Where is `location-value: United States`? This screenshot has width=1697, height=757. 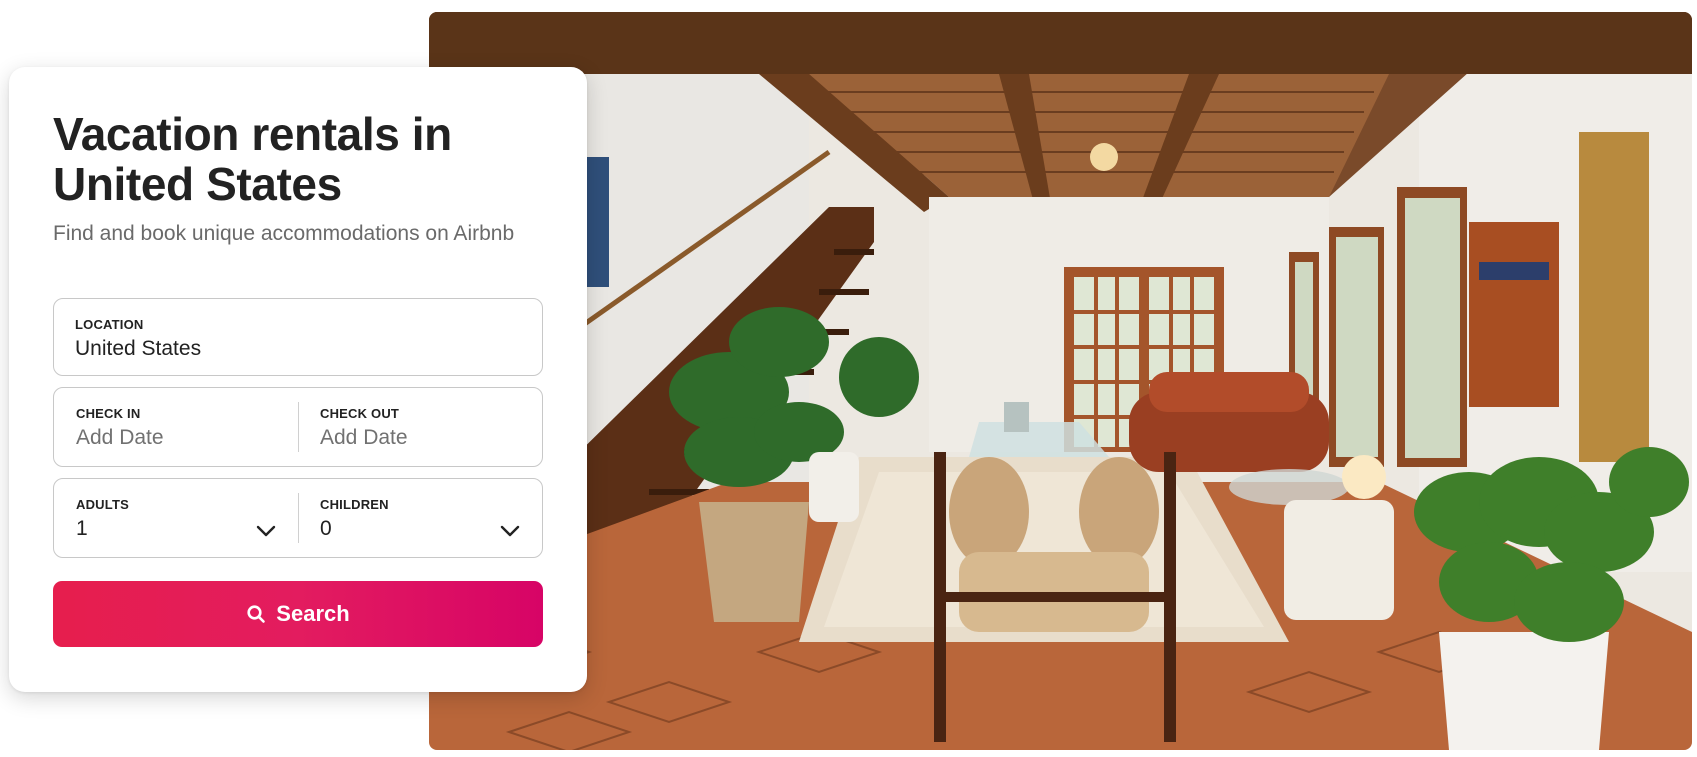 location-value: United States is located at coordinates (138, 349).